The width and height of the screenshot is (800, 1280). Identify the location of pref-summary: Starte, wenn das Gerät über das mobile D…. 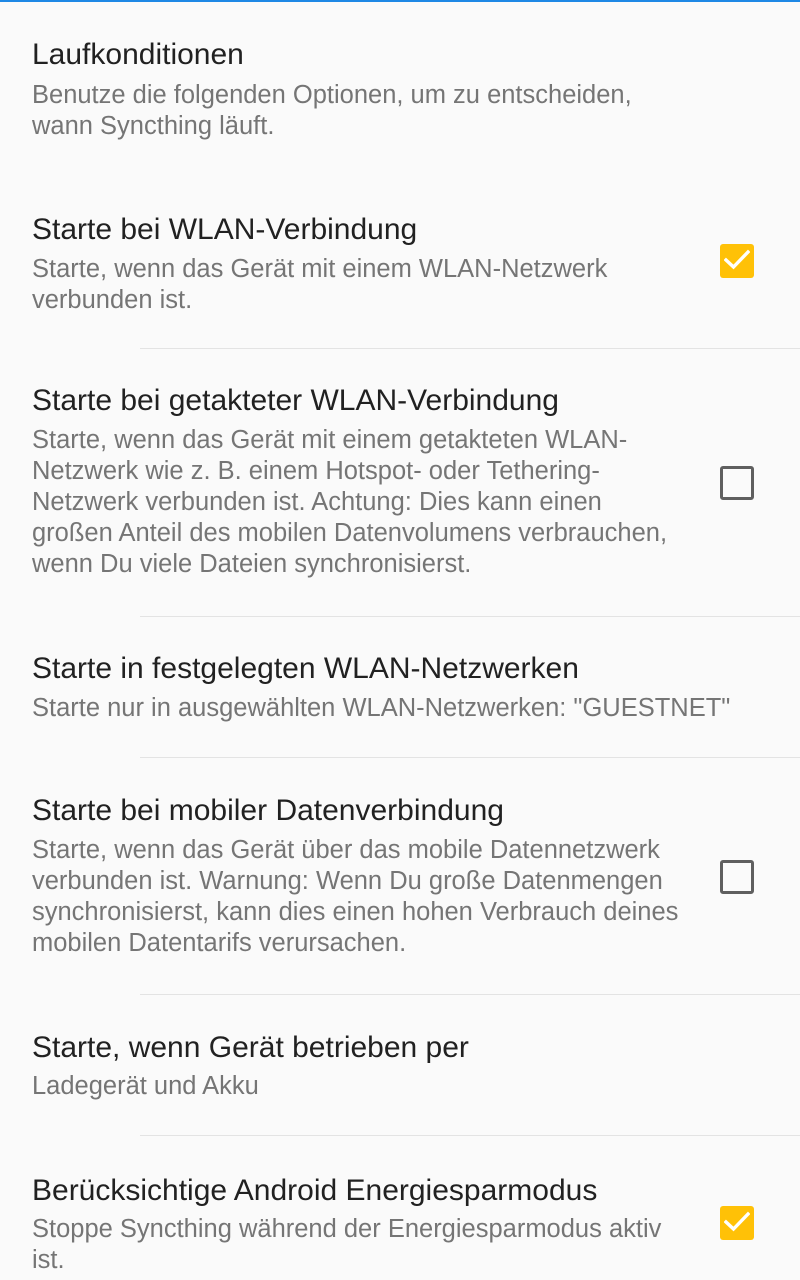
(355, 896).